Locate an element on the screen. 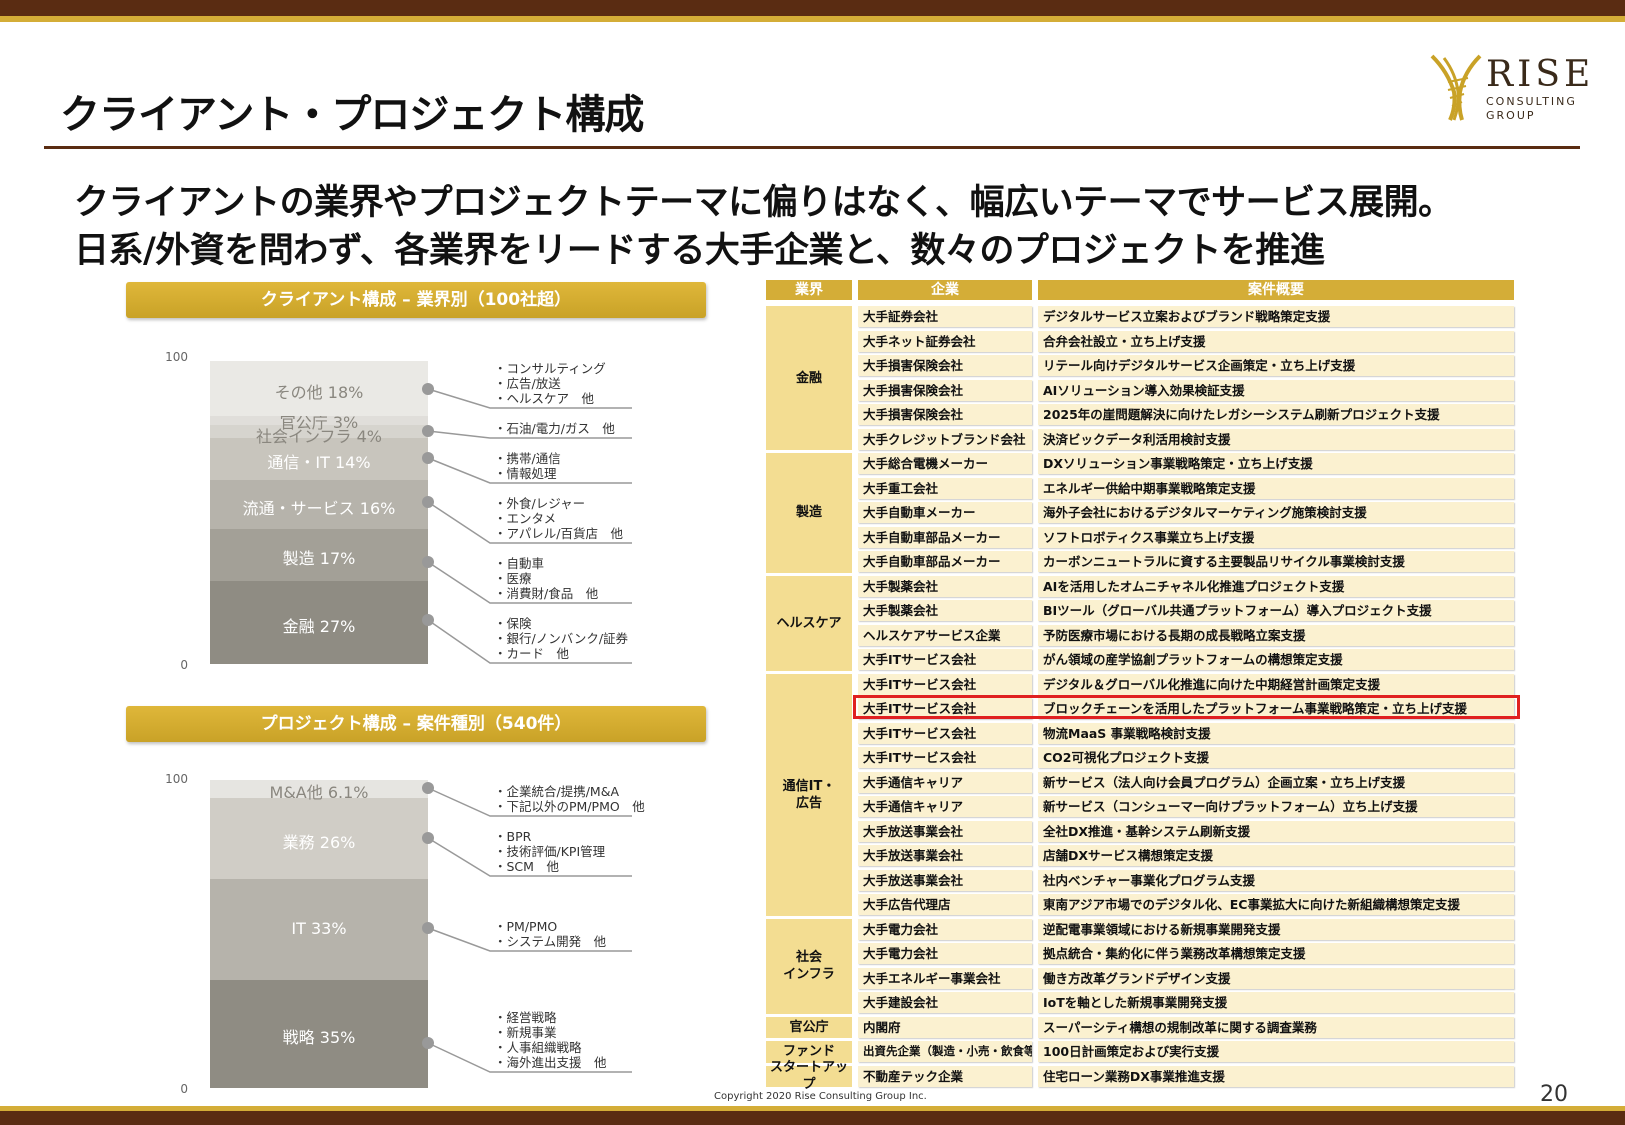 This screenshot has height=1125, width=1625. segment-label: M&A他 6.1% is located at coordinates (319, 793).